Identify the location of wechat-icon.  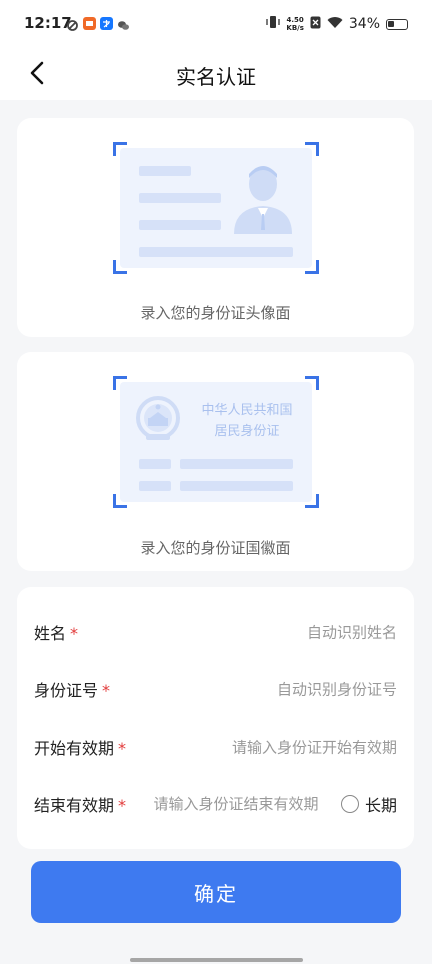
(123, 26).